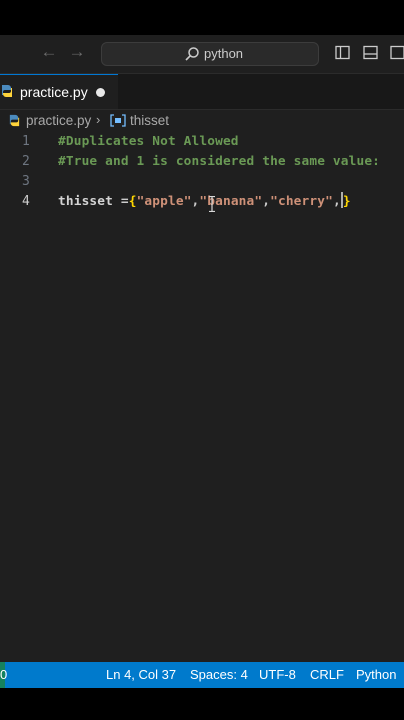 This screenshot has width=404, height=720. I want to click on encoding-status: UTF-8, so click(277, 675).